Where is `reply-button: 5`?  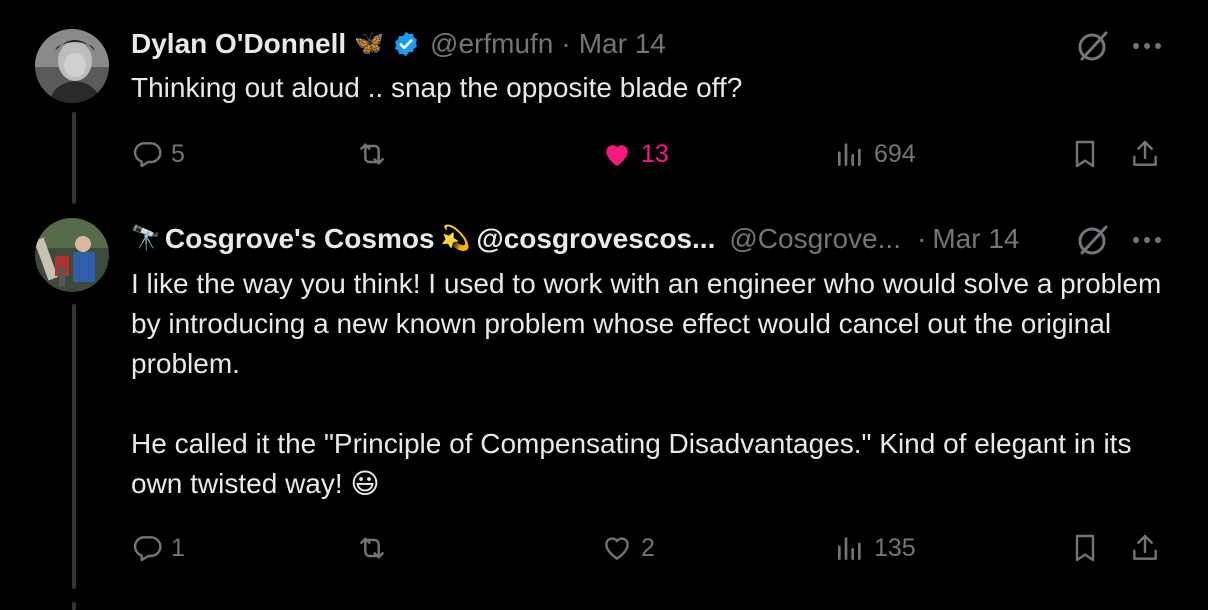
reply-button: 5 is located at coordinates (158, 154).